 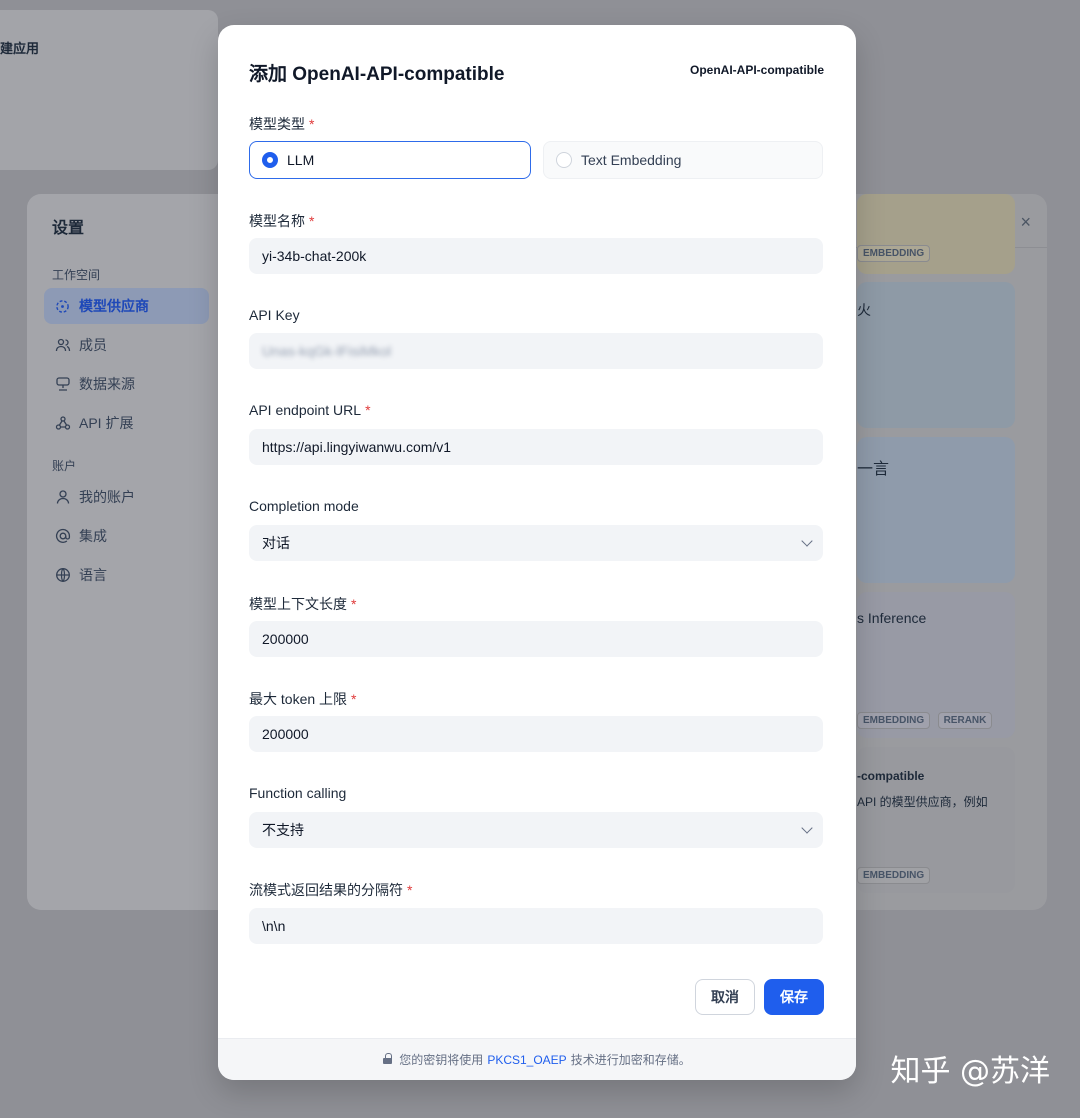 What do you see at coordinates (891, 776) in the screenshot?
I see `provider-name: -compatible` at bounding box center [891, 776].